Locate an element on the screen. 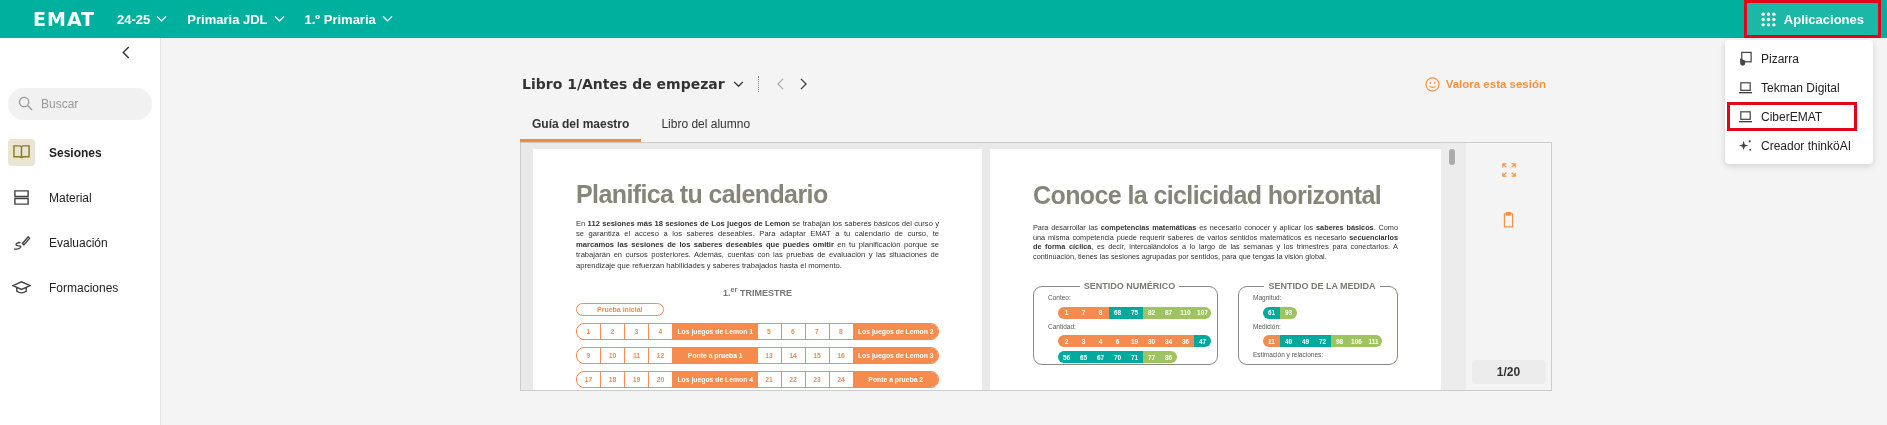  pen-icon is located at coordinates (21, 242).